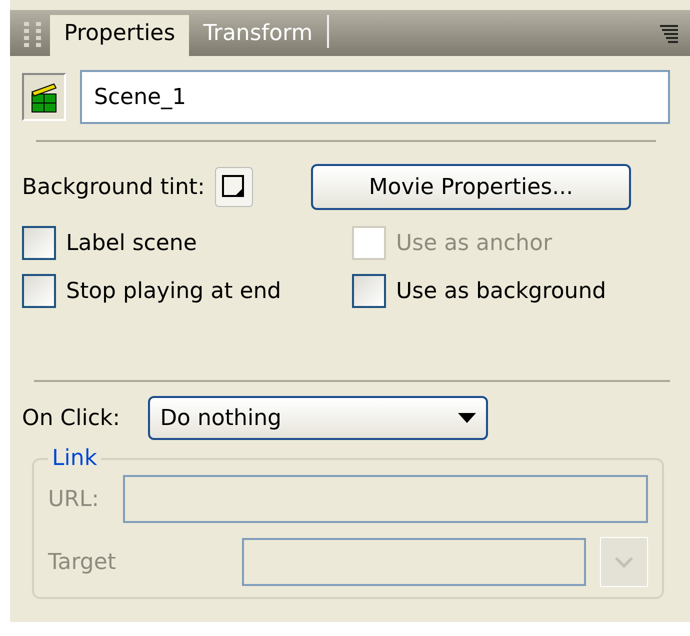 The height and width of the screenshot is (636, 690). Describe the element at coordinates (120, 35) in the screenshot. I see `tab: Properties` at that location.